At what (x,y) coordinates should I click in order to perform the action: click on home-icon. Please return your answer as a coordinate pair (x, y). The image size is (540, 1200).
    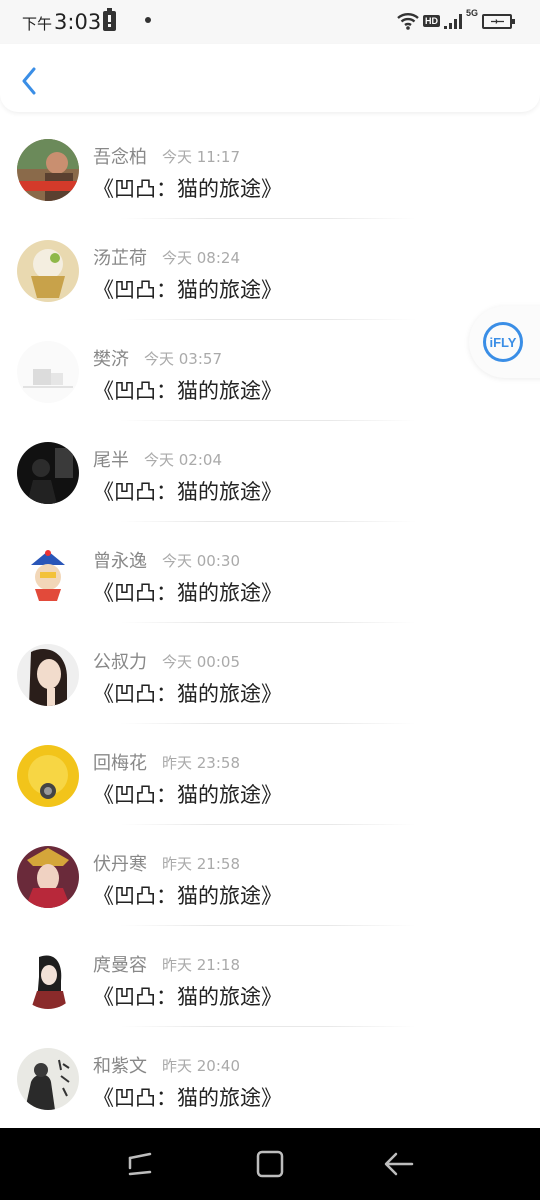
    Looking at the image, I should click on (270, 1164).